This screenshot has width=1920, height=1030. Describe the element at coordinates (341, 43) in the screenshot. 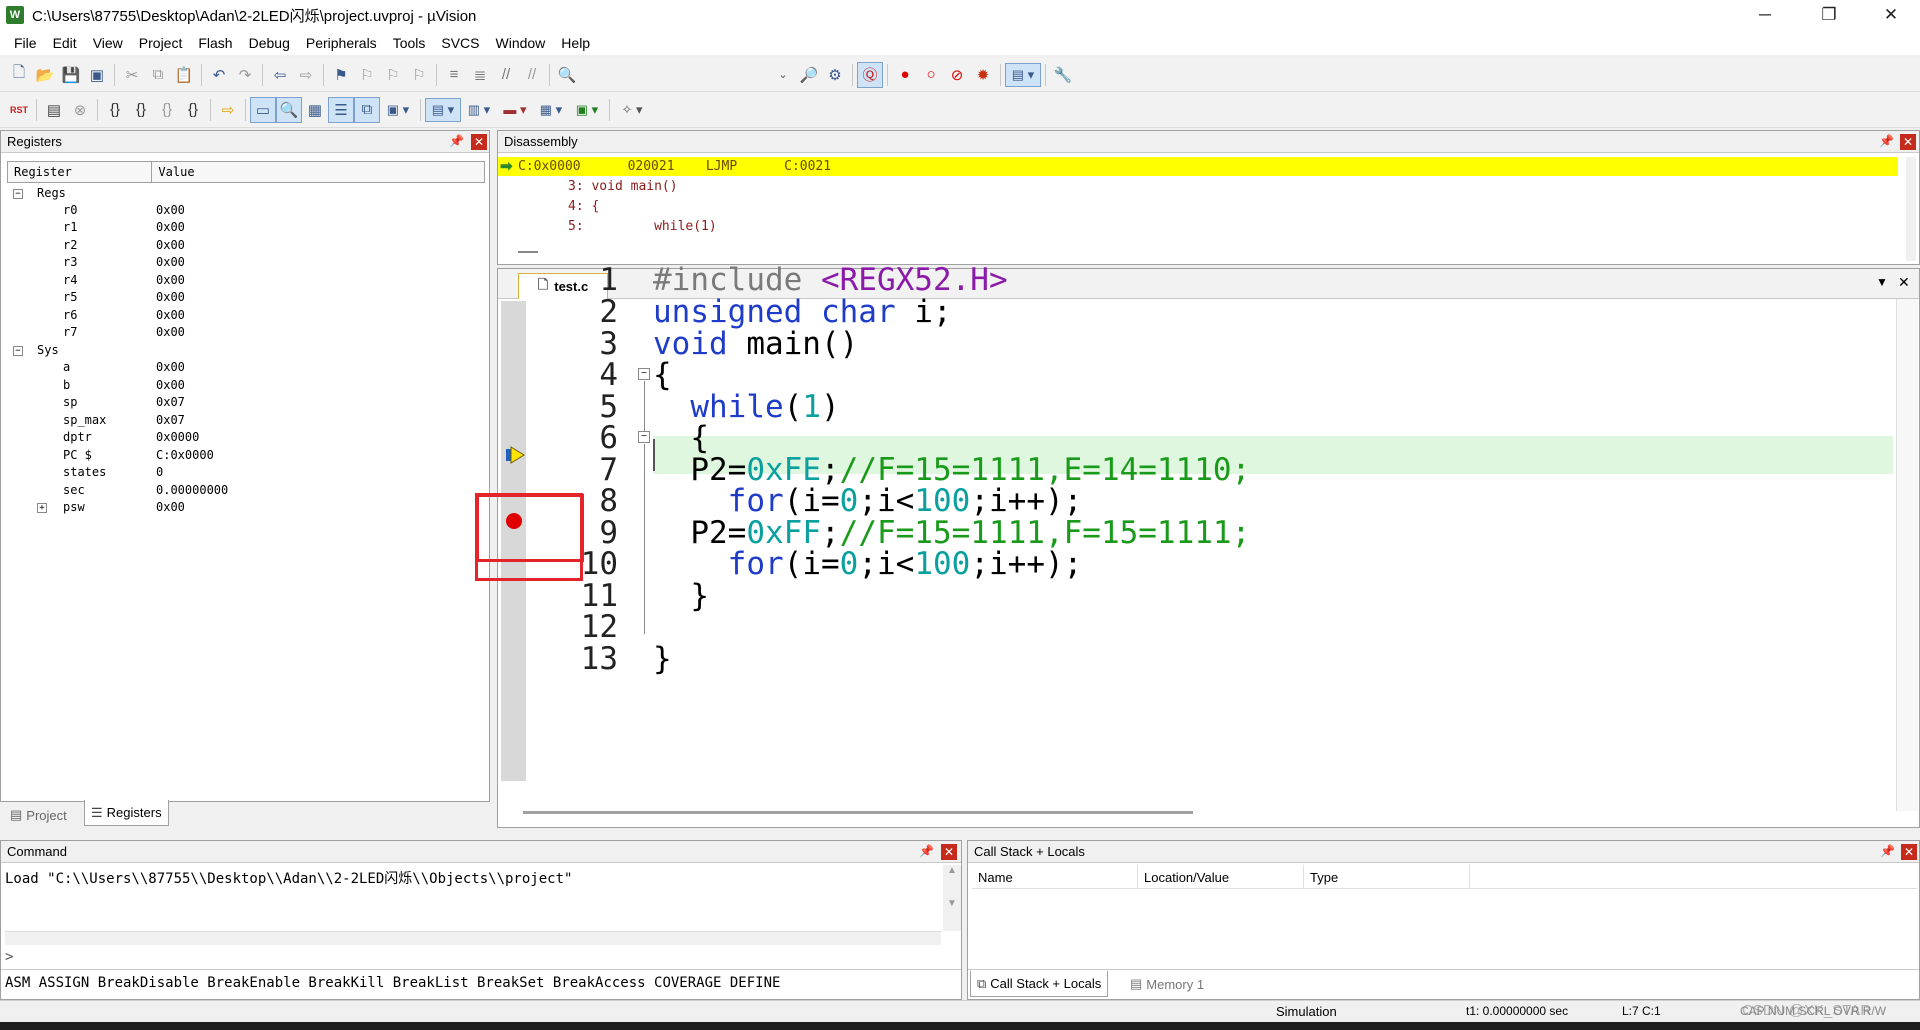

I see `menu-peripherals: Peripherals` at that location.